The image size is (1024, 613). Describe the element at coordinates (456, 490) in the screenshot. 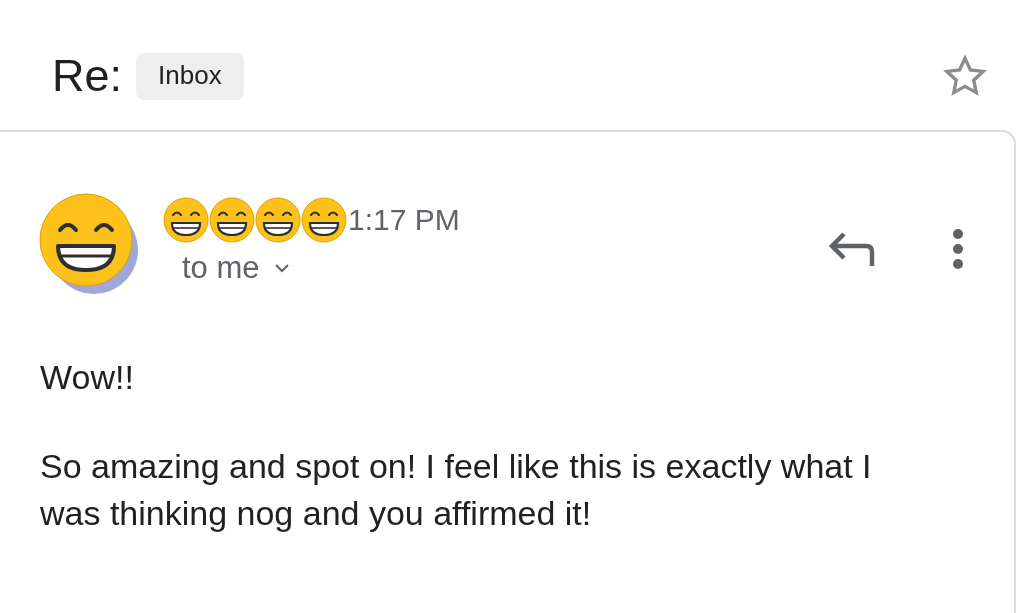

I see `message-paragraph: So amazing and spot on! I feel like this is exactly what I was thinking nog and you affirmed it!` at that location.